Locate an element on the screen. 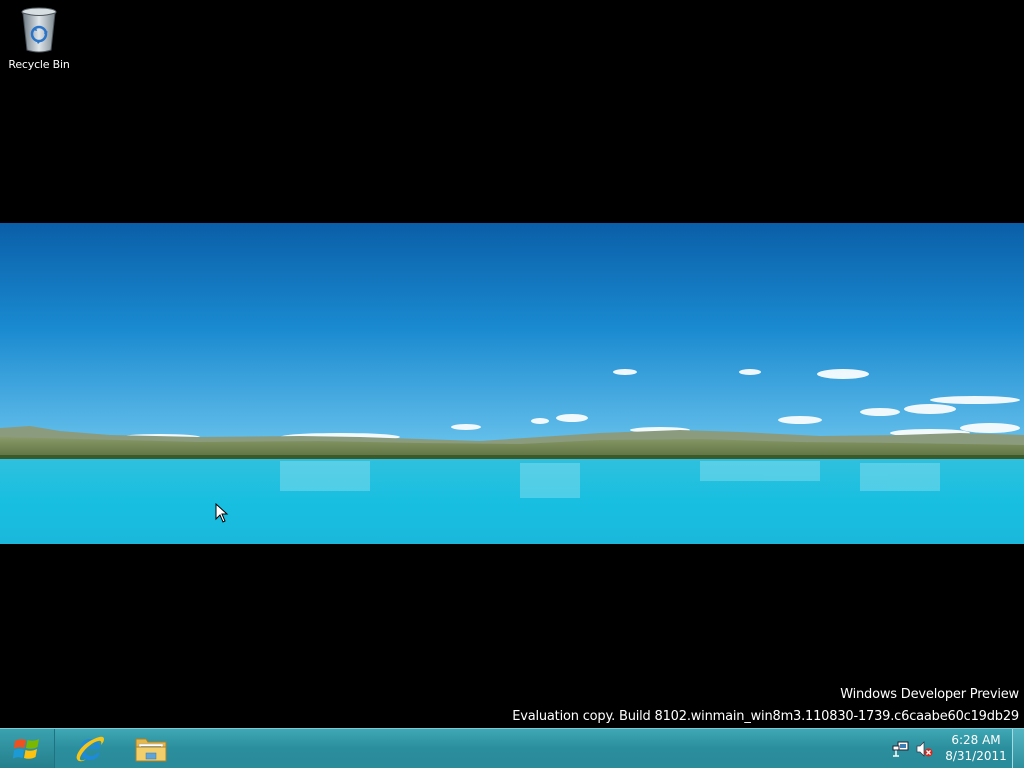 Image resolution: width=1024 pixels, height=768 pixels. desktop-icon-recycle-bin: Recycle Bin is located at coordinates (39, 40).